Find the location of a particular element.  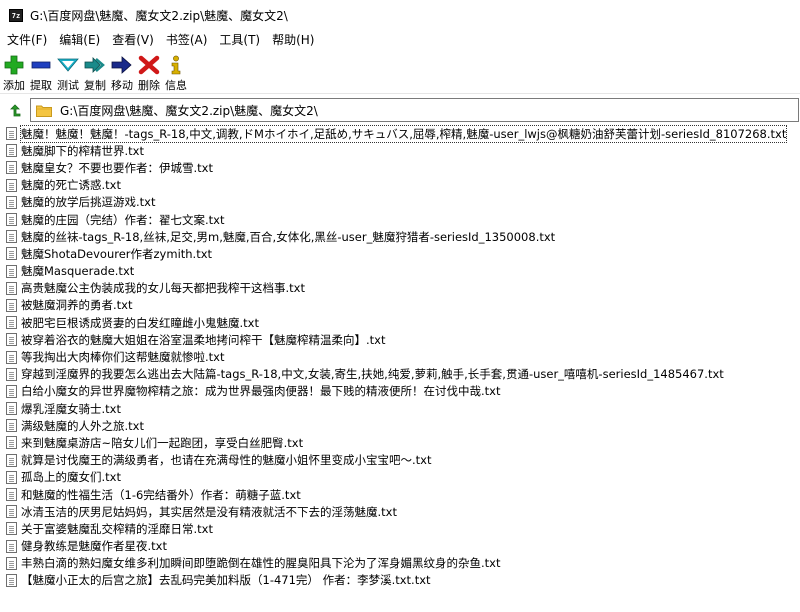

file-name: 魅魔Masquerade.txt is located at coordinates (78, 271).